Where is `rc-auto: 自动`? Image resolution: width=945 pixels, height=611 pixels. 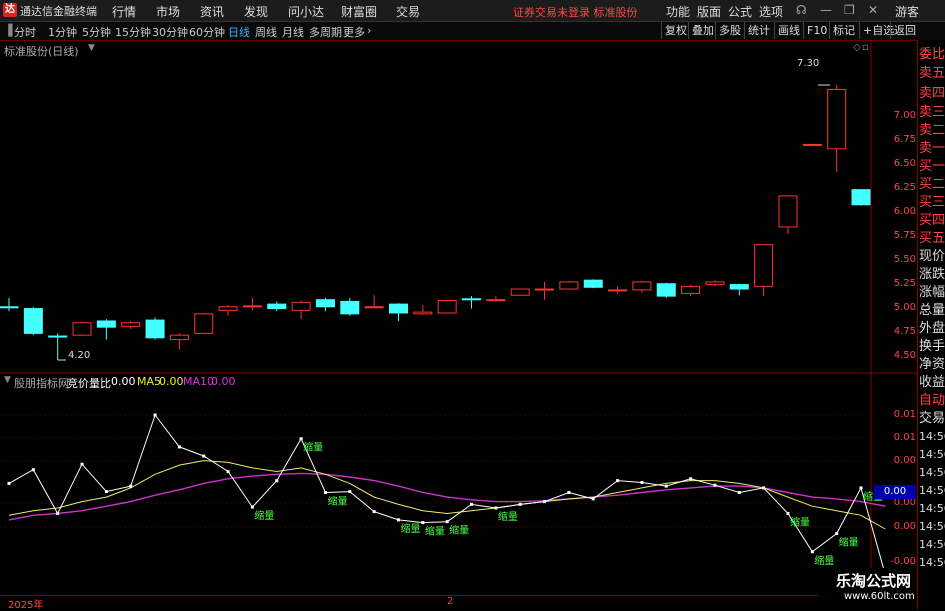 rc-auto: 自动 is located at coordinates (932, 400).